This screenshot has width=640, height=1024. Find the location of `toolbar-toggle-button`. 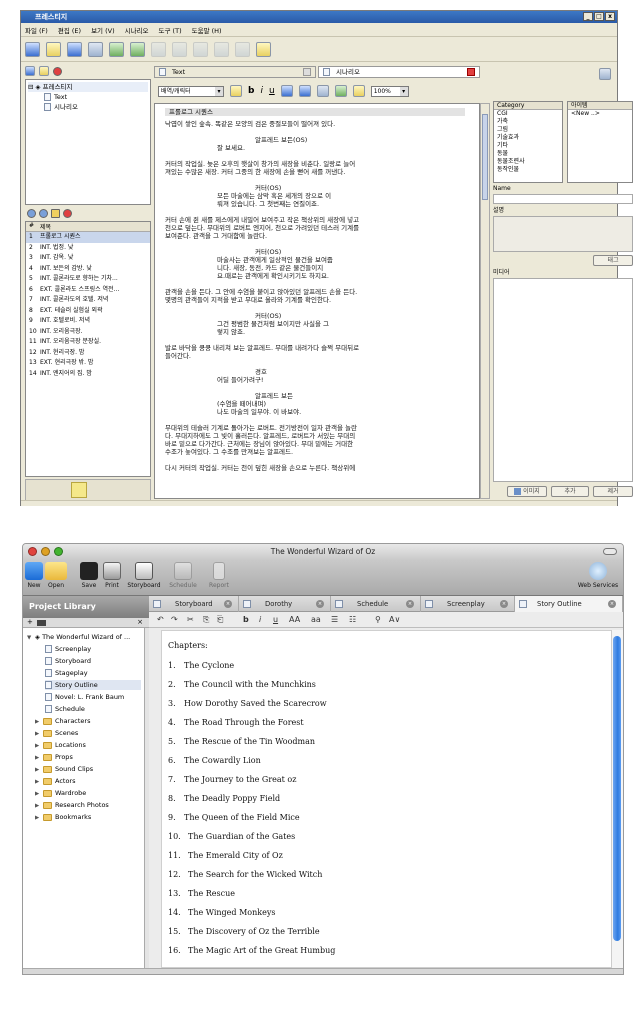

toolbar-toggle-button is located at coordinates (610, 551).